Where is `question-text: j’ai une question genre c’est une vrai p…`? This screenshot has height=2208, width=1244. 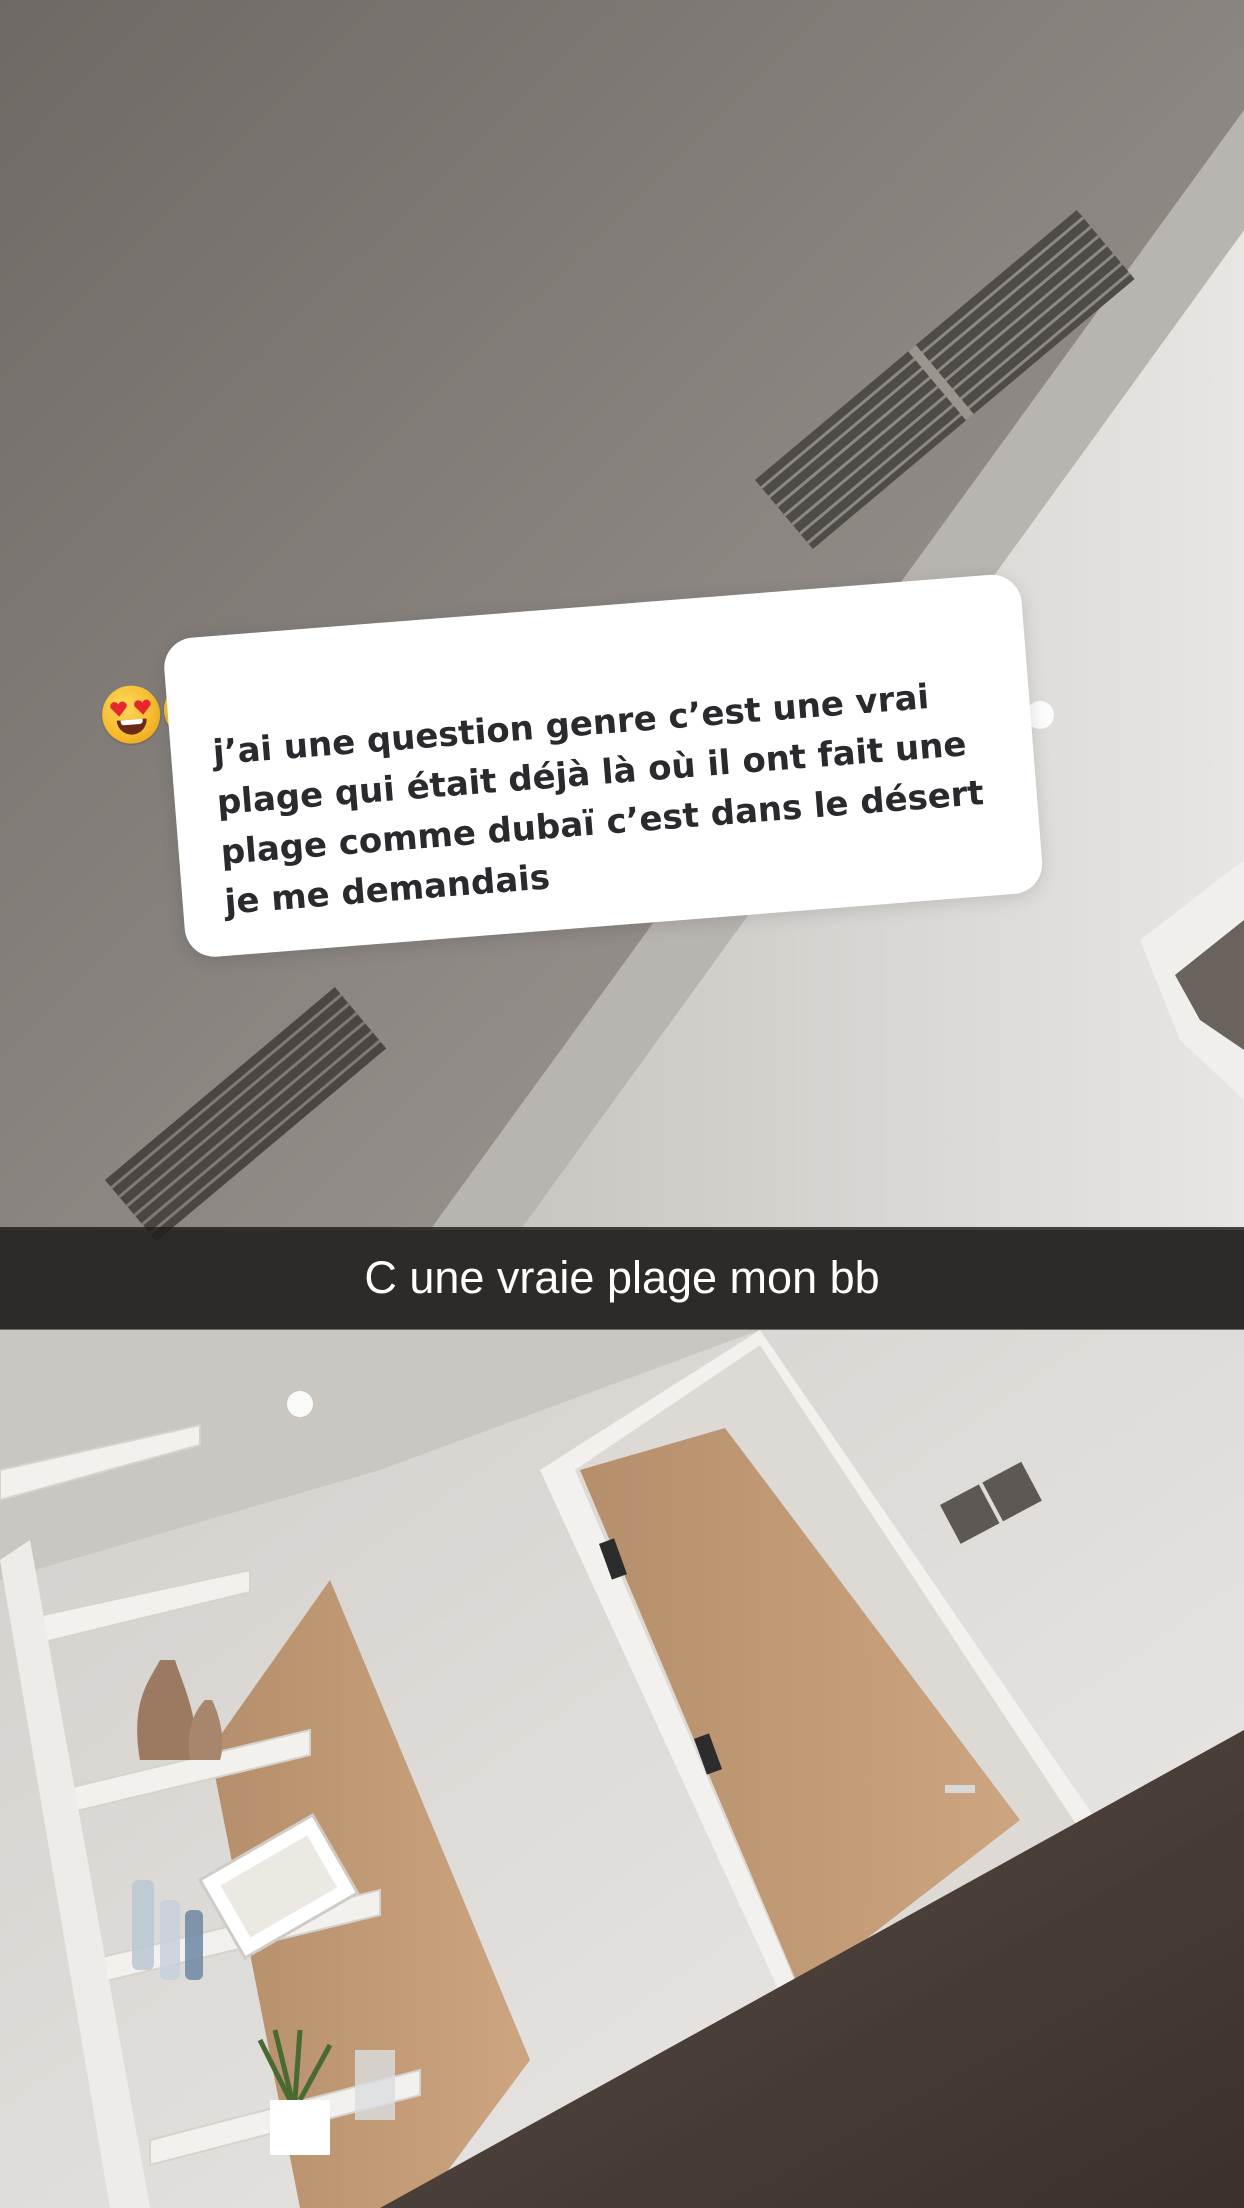 question-text: j’ai une question genre c’est une vrai p… is located at coordinates (598, 800).